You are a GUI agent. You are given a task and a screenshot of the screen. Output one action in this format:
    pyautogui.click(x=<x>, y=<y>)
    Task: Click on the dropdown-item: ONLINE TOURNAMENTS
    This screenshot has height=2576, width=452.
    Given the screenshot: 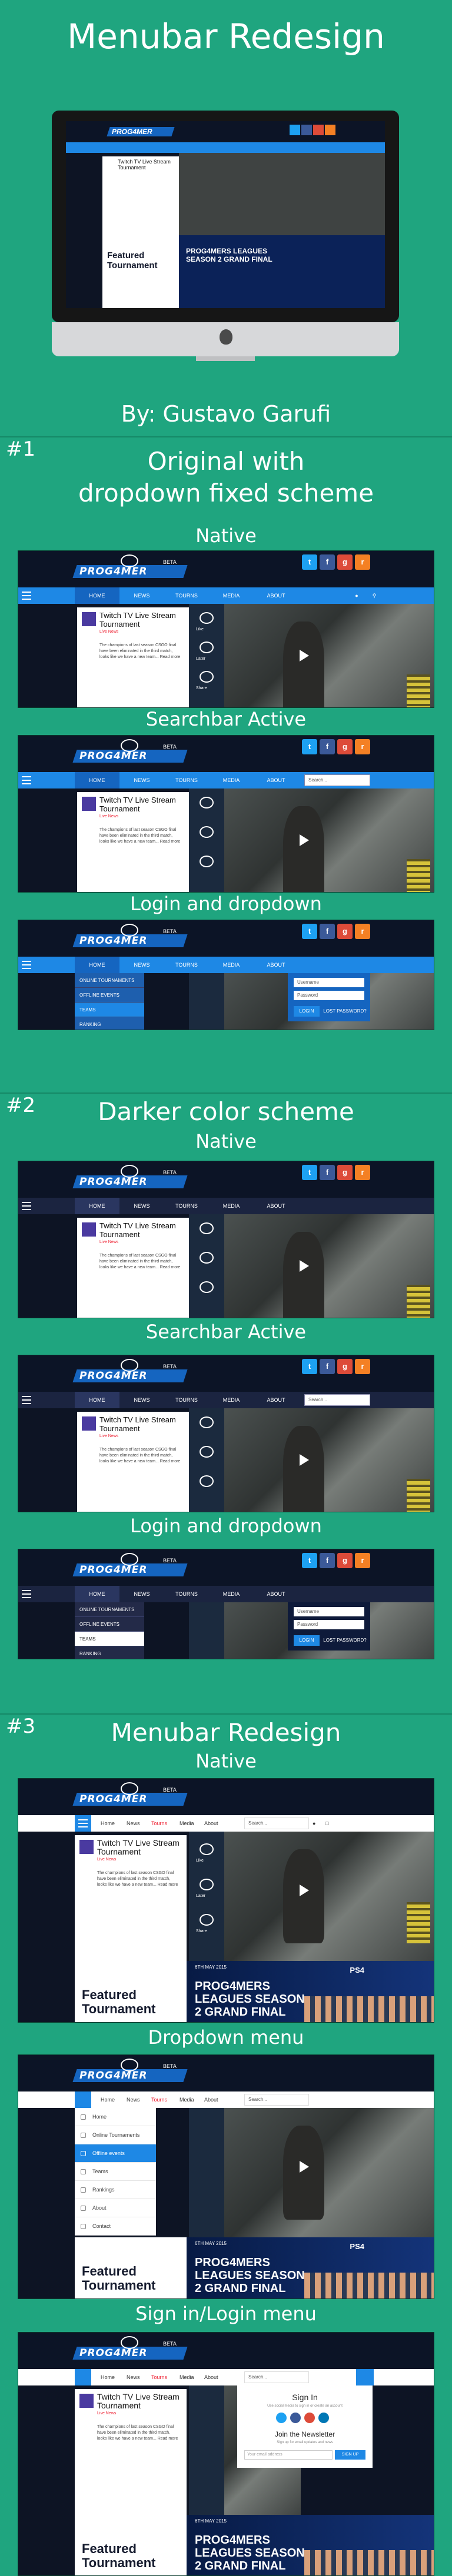 What is the action you would take?
    pyautogui.click(x=109, y=1609)
    